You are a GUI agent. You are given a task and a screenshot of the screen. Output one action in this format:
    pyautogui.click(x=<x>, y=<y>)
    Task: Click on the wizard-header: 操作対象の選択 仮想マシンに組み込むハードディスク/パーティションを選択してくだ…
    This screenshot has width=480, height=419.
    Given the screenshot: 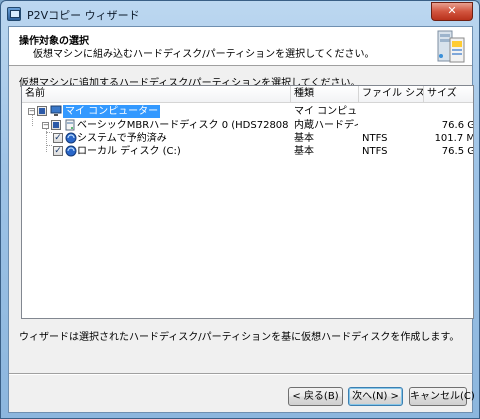 What is the action you would take?
    pyautogui.click(x=240, y=46)
    